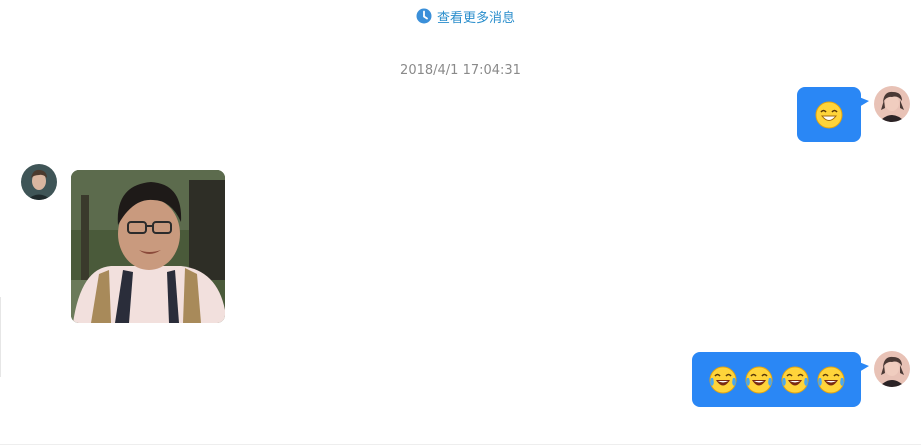 The image size is (921, 447). What do you see at coordinates (460, 444) in the screenshot?
I see `input-area-divider` at bounding box center [460, 444].